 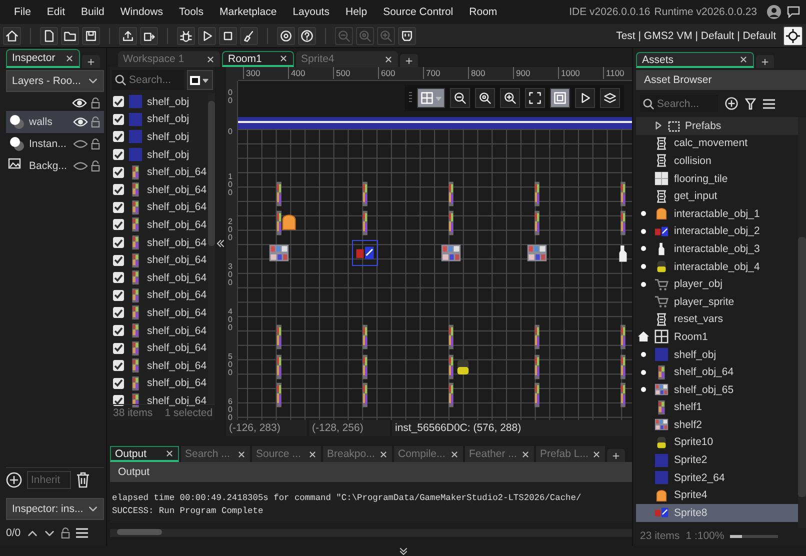 What do you see at coordinates (754, 536) in the screenshot?
I see `zoom-slider` at bounding box center [754, 536].